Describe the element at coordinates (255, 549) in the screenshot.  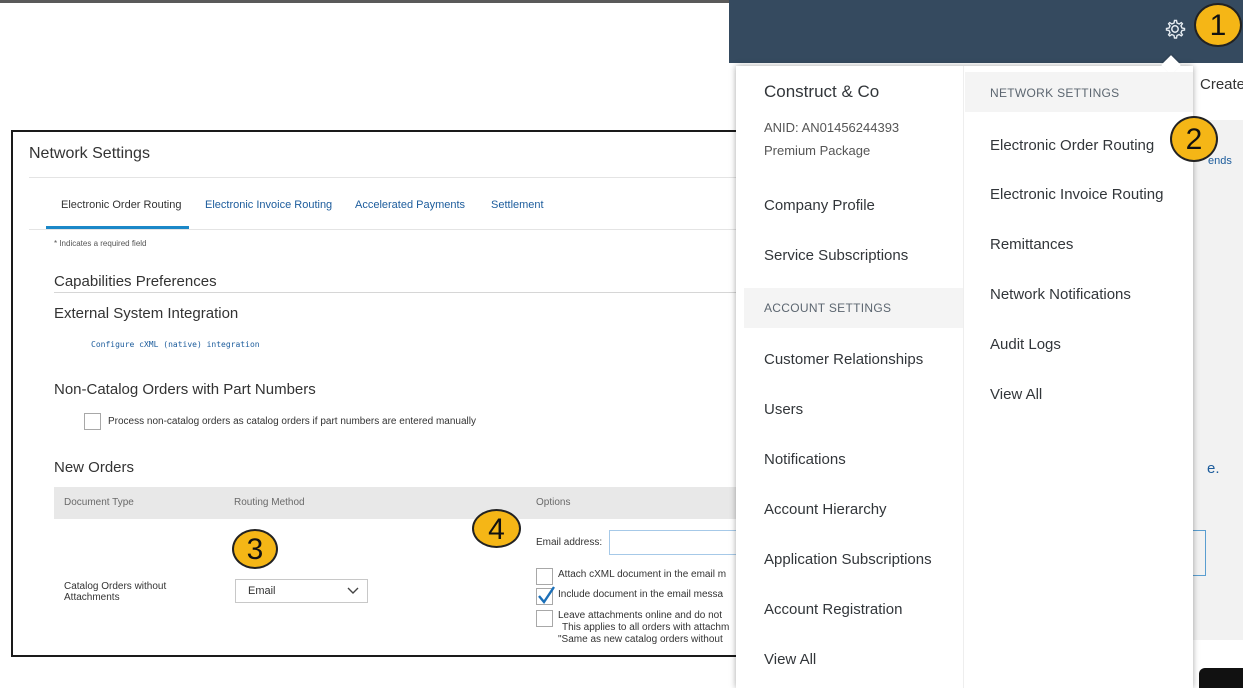
I see `step-badge-3: 3` at that location.